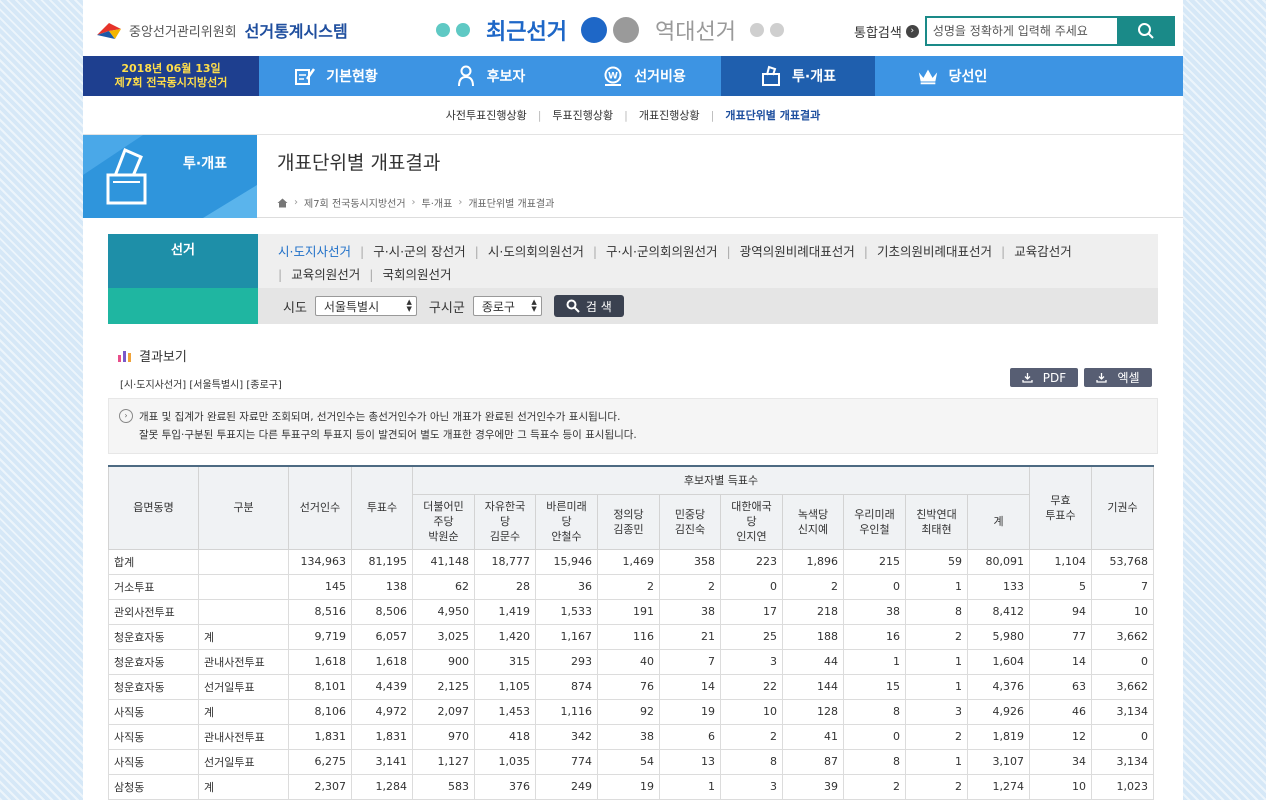 The width and height of the screenshot is (1266, 800). I want to click on table-cell: 53,768, so click(1122, 561).